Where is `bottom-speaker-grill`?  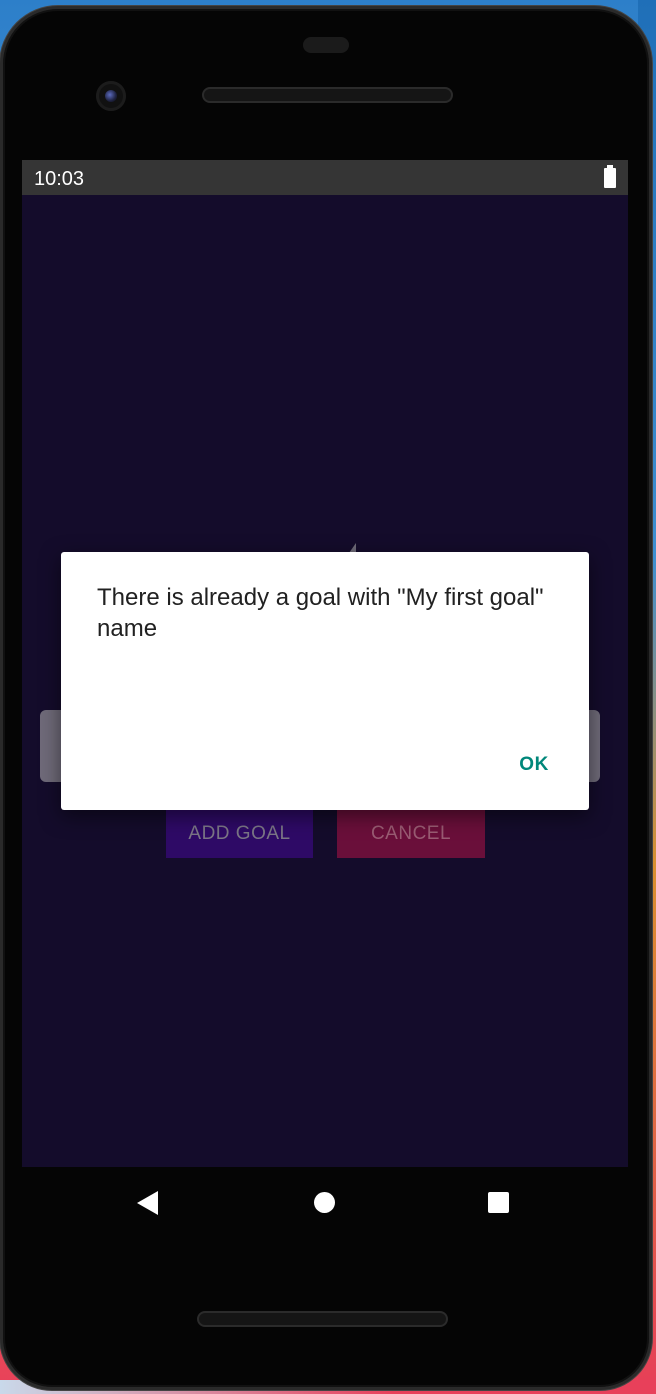
bottom-speaker-grill is located at coordinates (322, 1319).